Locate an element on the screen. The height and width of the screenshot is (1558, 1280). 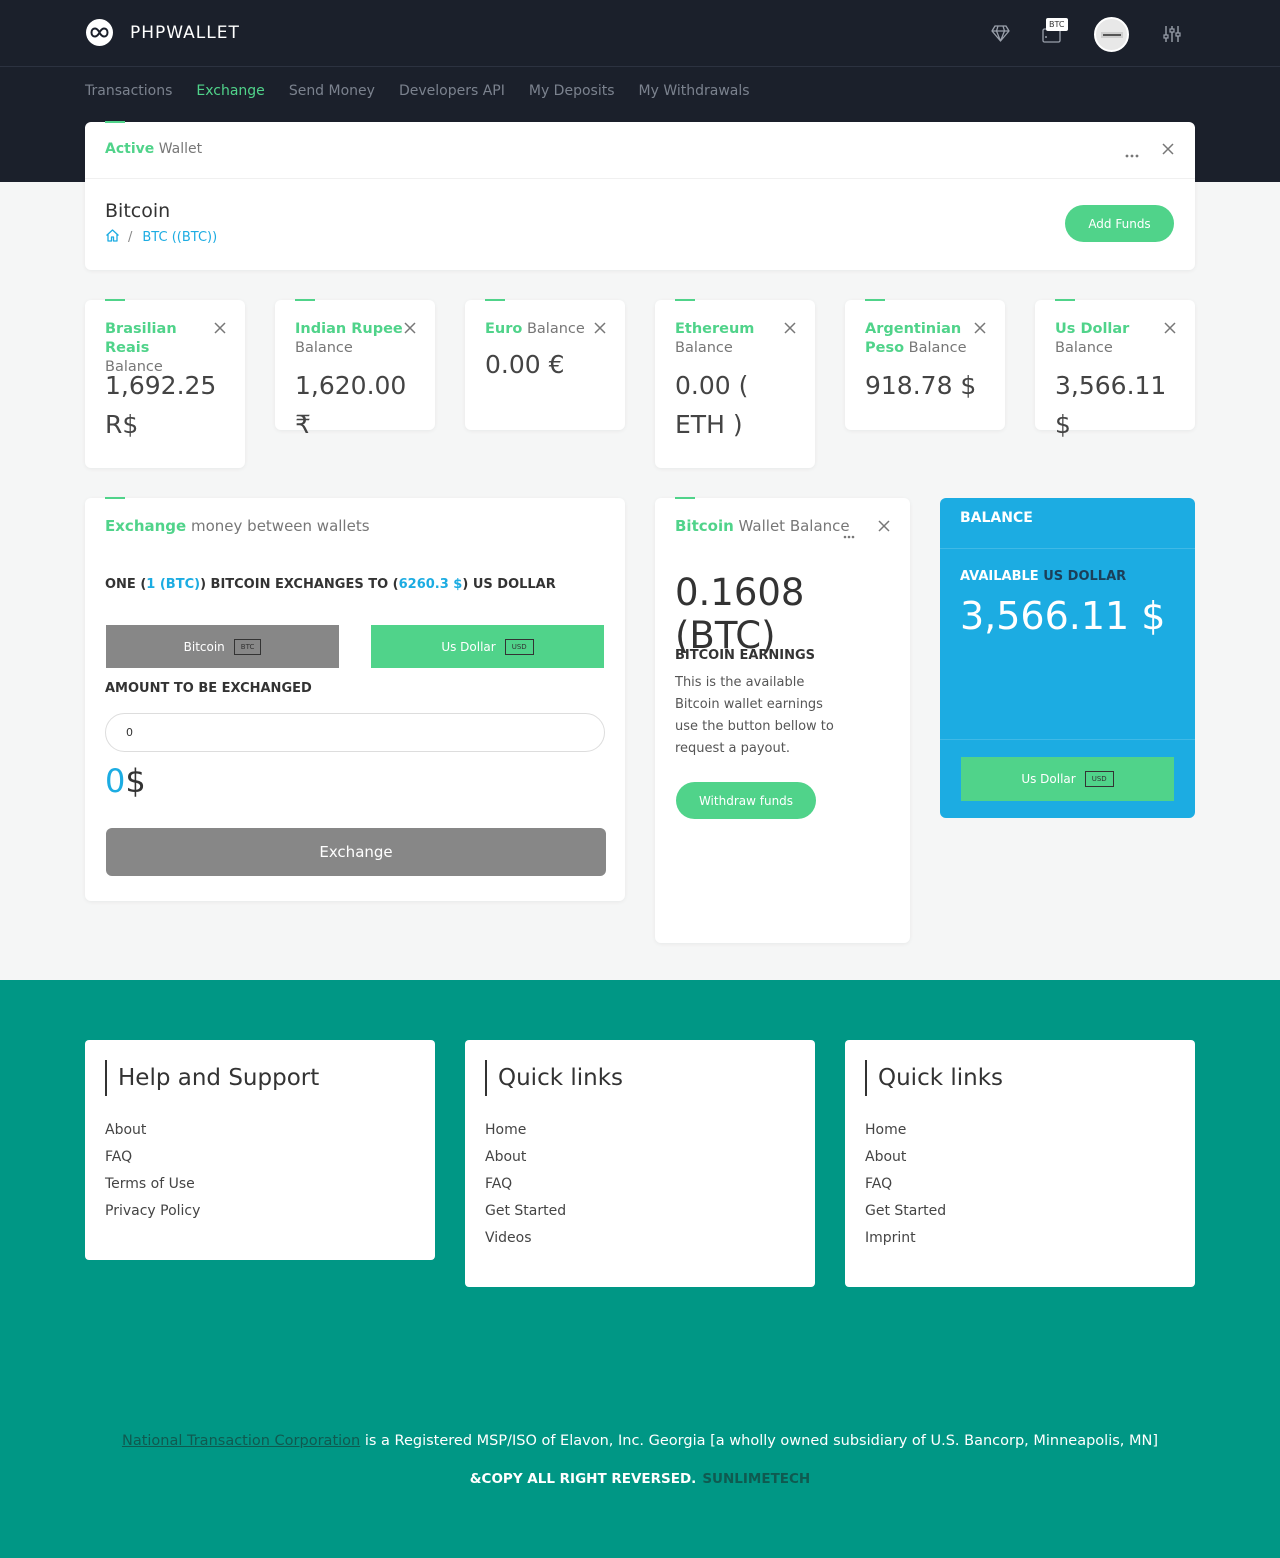
wallet-name: Bitcoin is located at coordinates (138, 211).